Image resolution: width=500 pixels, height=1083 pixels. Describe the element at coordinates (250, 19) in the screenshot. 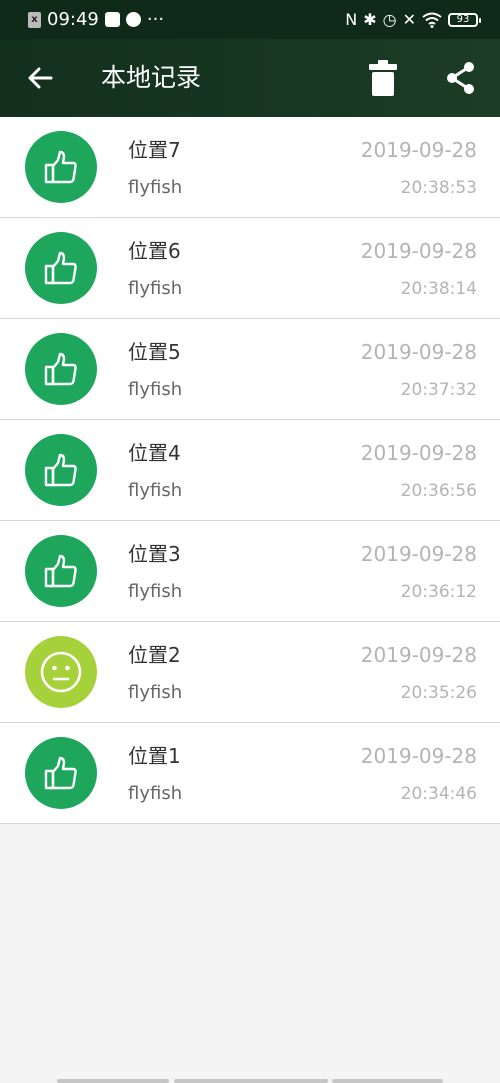

I see `status-bar: x 09:49 ··· N ✱ ◷ ✕ 93` at that location.